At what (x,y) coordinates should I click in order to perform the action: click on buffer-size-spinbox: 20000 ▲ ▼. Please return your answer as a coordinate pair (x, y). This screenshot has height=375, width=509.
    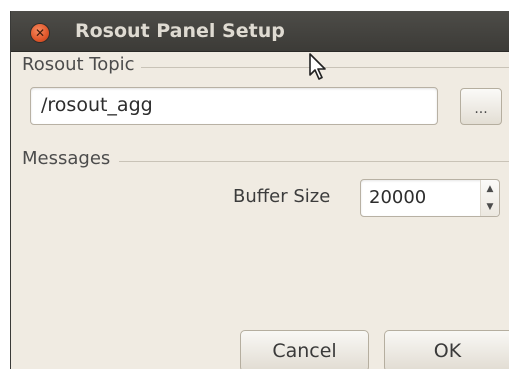
    Looking at the image, I should click on (430, 198).